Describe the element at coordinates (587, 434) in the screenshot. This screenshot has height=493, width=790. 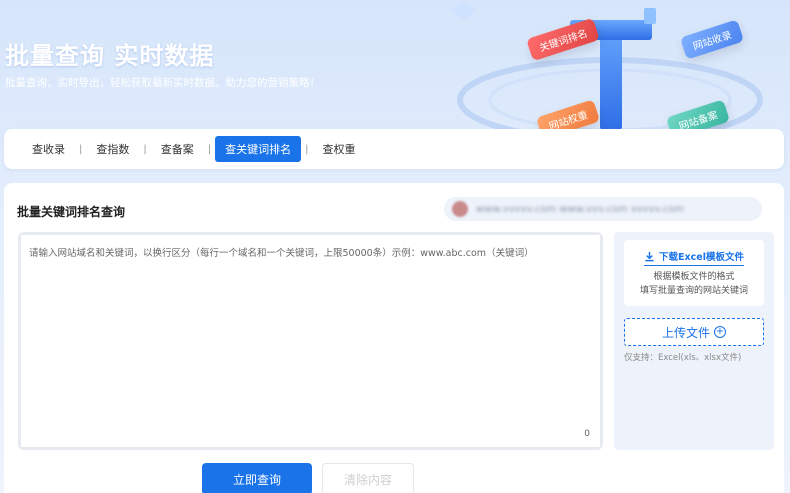
I see `char-count: 0` at that location.